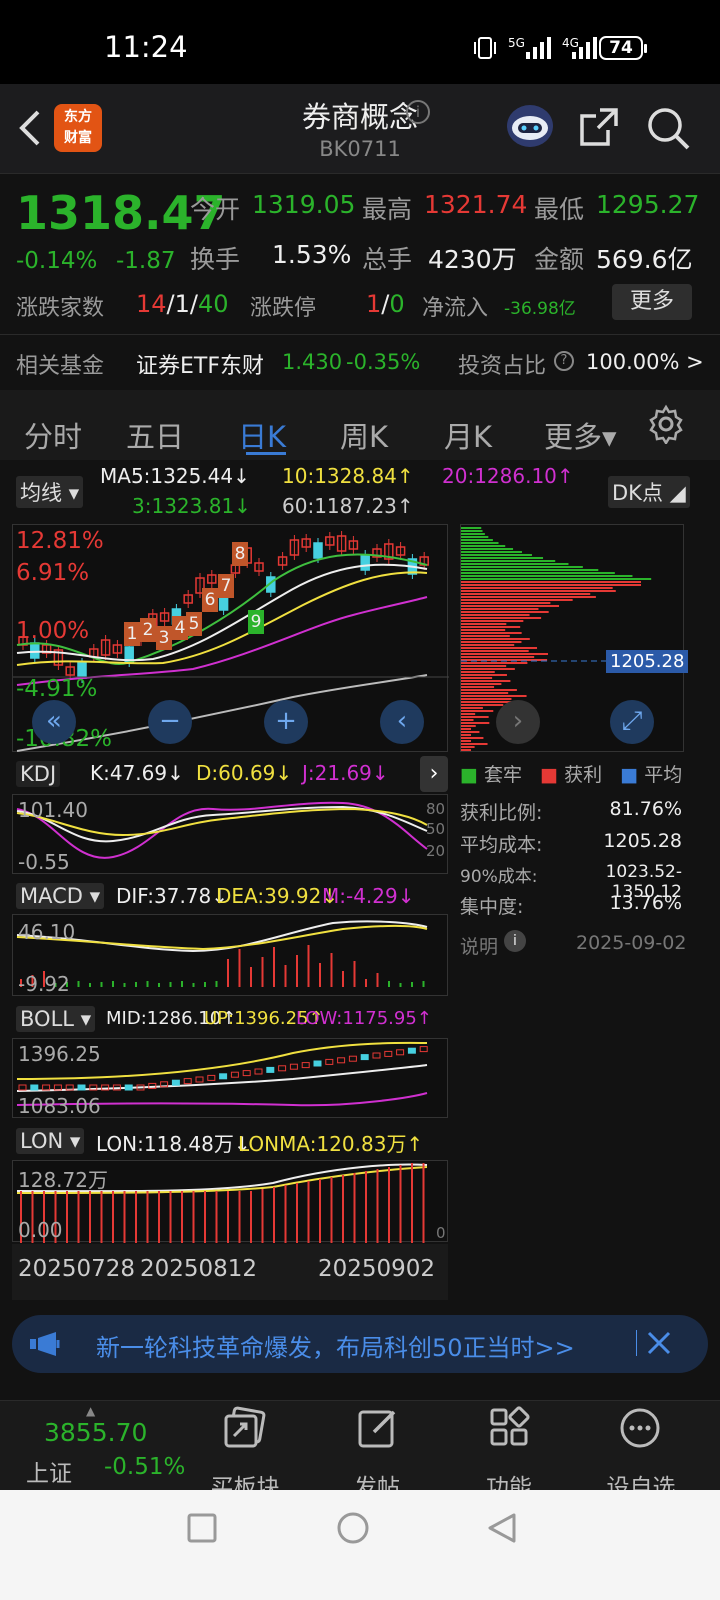  Describe the element at coordinates (649, 492) in the screenshot. I see `dk-point-dropdown: DK点 ◢` at that location.